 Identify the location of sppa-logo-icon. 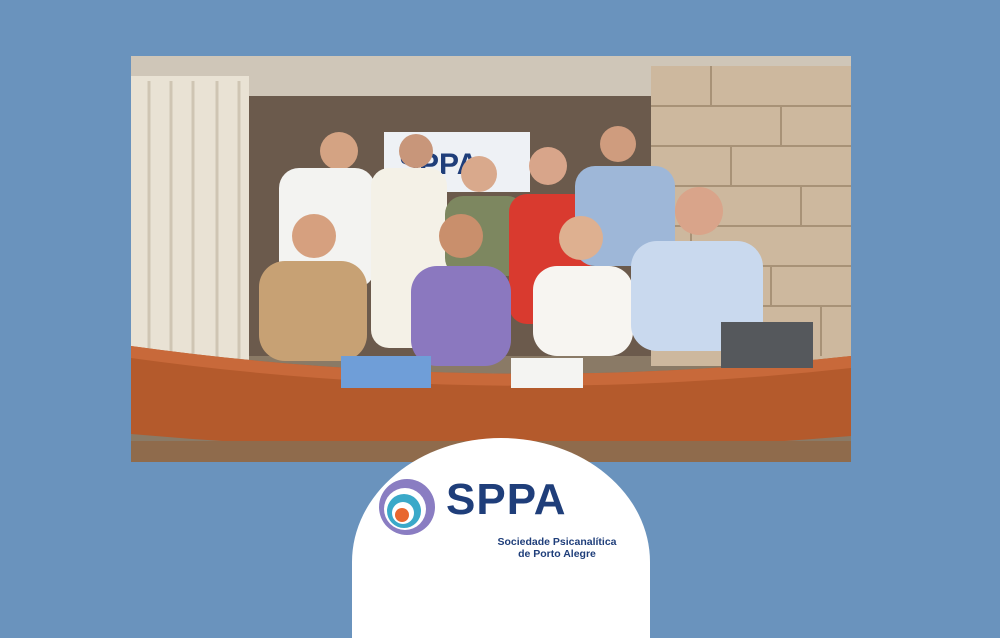
(407, 507).